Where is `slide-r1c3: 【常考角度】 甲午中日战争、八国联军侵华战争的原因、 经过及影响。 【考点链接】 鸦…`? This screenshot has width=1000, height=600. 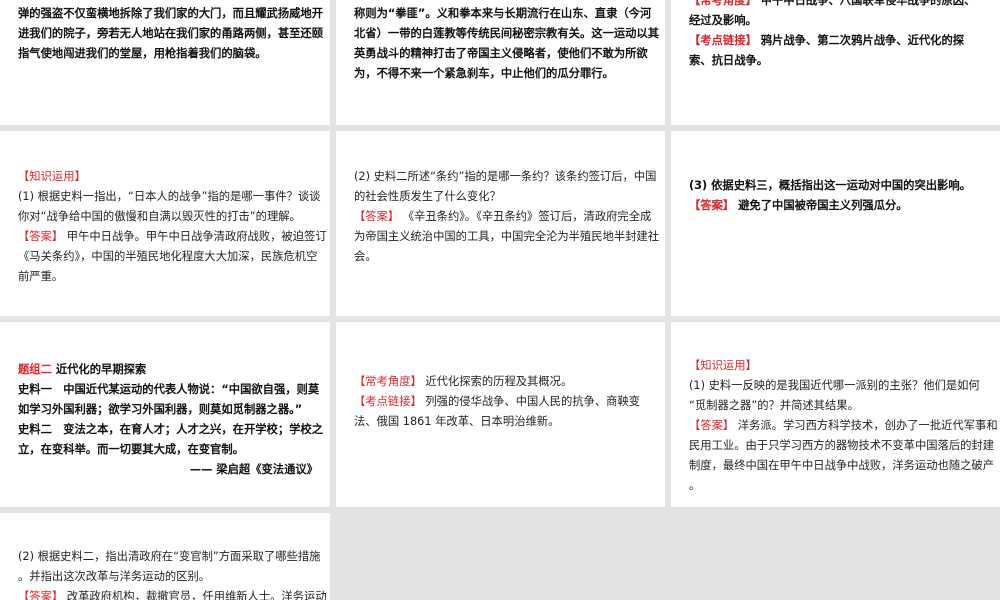
slide-r1c3: 【常考角度】 甲午中日战争、八国联军侵华战争的原因、 经过及影响。 【考点链接】 鸦… is located at coordinates (835, 62).